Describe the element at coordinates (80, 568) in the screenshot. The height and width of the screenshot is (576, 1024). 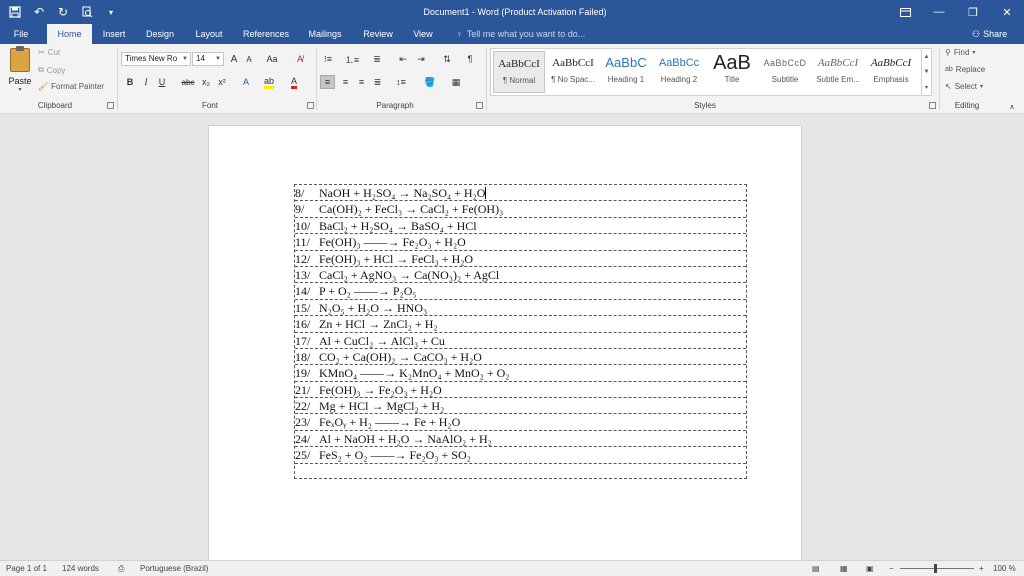
I see `word-count: 124 words` at that location.